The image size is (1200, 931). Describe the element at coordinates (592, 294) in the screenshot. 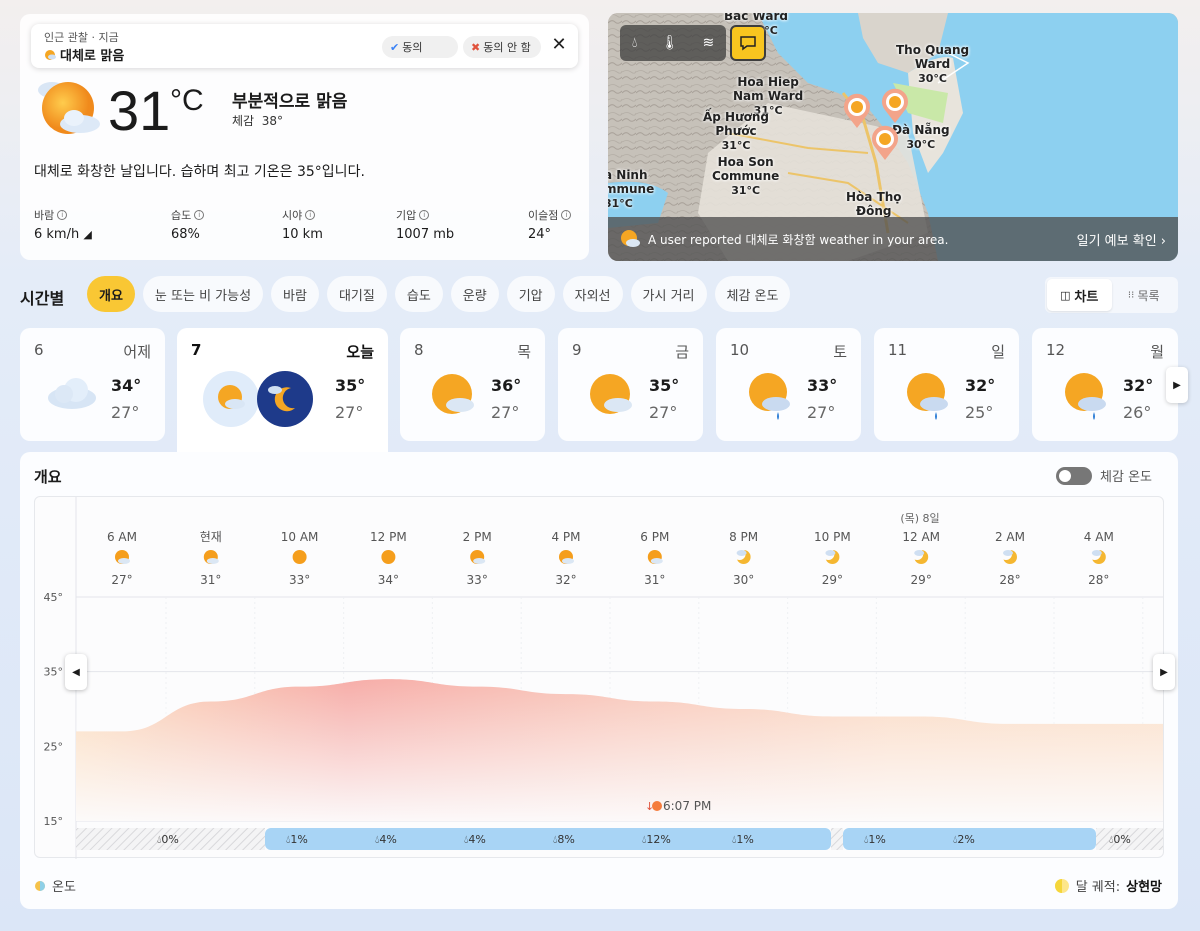

I see `tab-uv: 자외선` at that location.